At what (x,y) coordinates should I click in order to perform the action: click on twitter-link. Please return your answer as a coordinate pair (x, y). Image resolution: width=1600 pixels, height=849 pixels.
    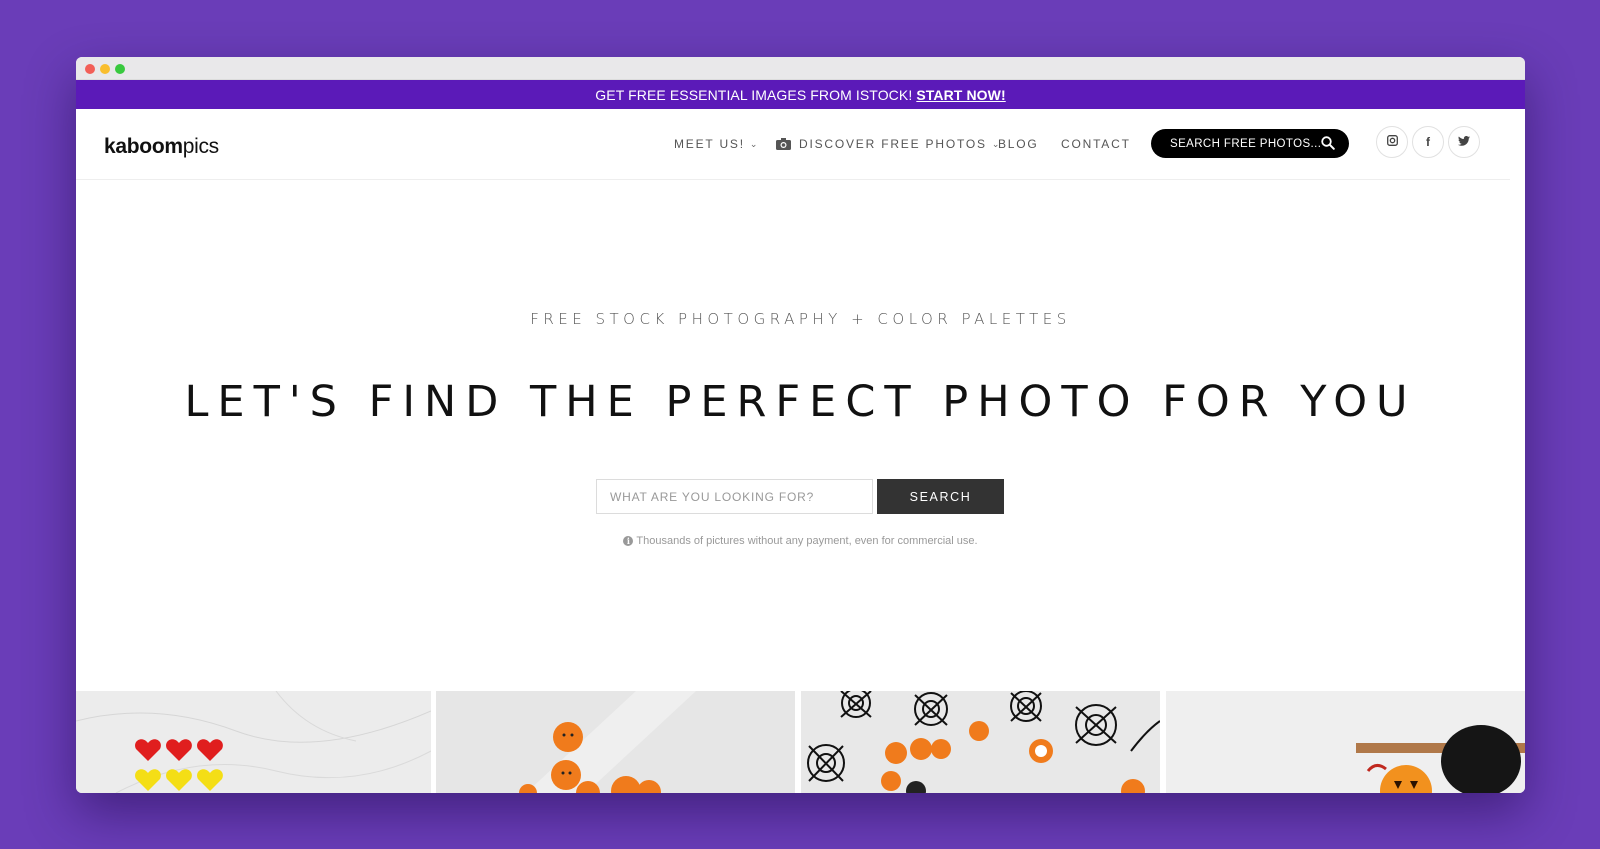
    Looking at the image, I should click on (1464, 142).